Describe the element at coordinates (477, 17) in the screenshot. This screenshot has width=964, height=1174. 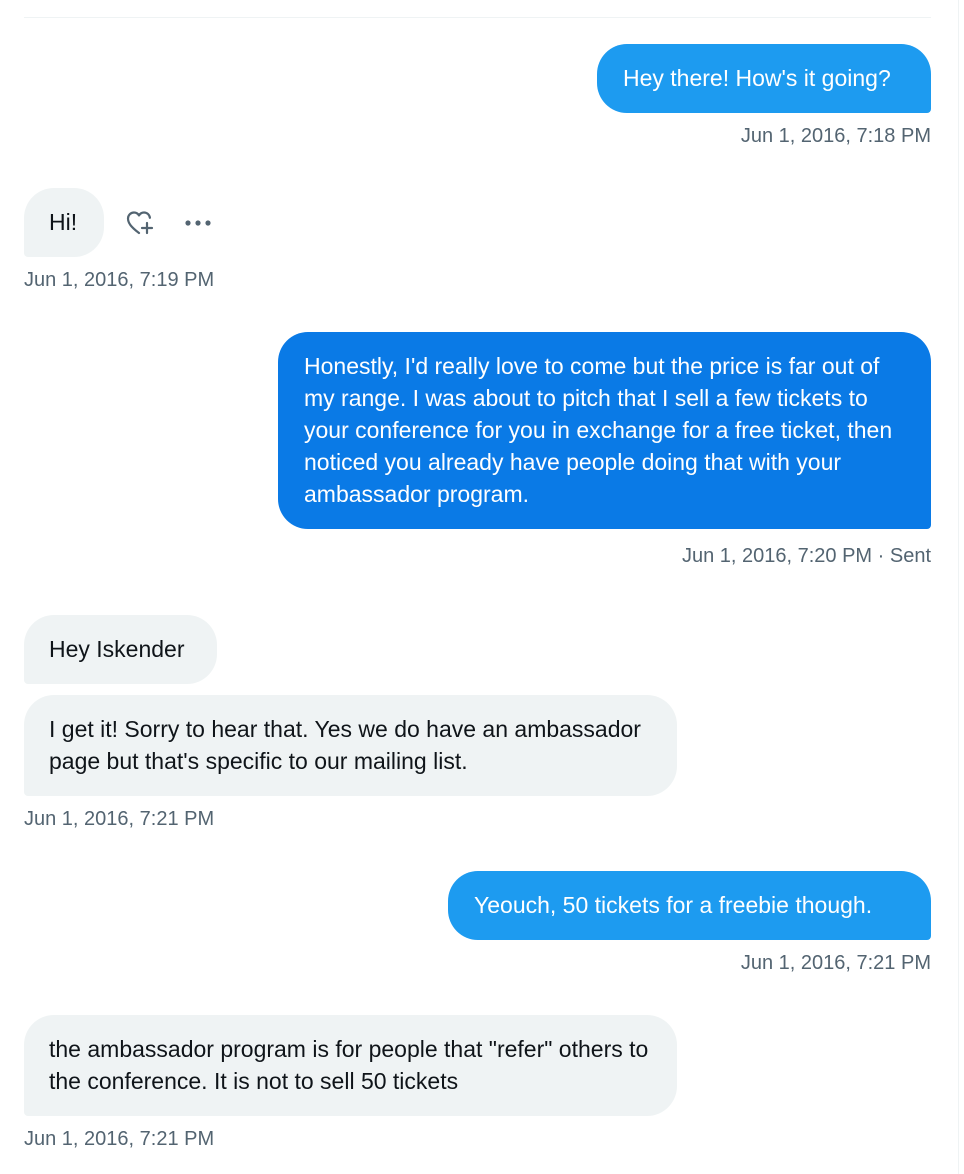
I see `top-divider` at that location.